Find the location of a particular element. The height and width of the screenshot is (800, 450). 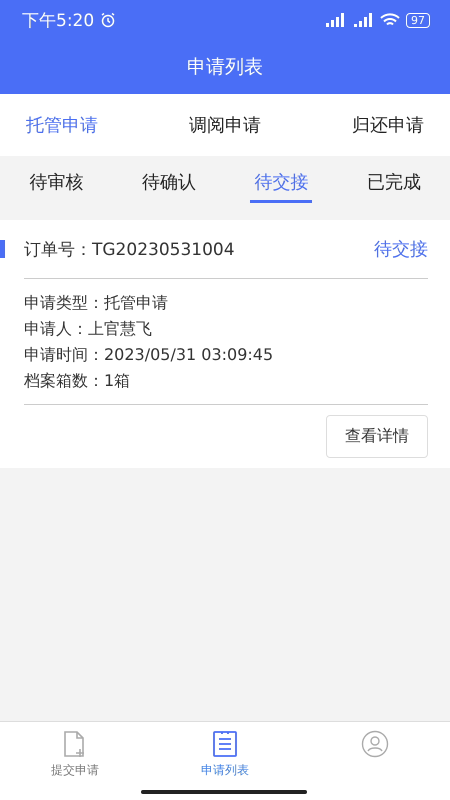

accent-bar is located at coordinates (2, 249).